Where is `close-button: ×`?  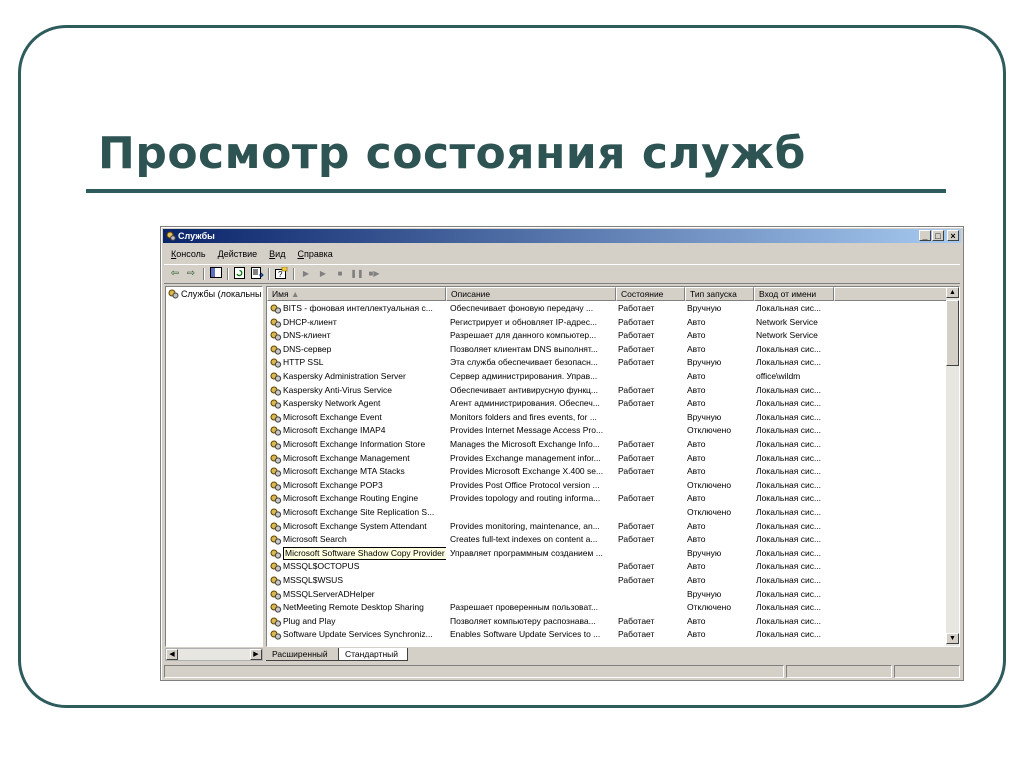
close-button: × is located at coordinates (953, 235).